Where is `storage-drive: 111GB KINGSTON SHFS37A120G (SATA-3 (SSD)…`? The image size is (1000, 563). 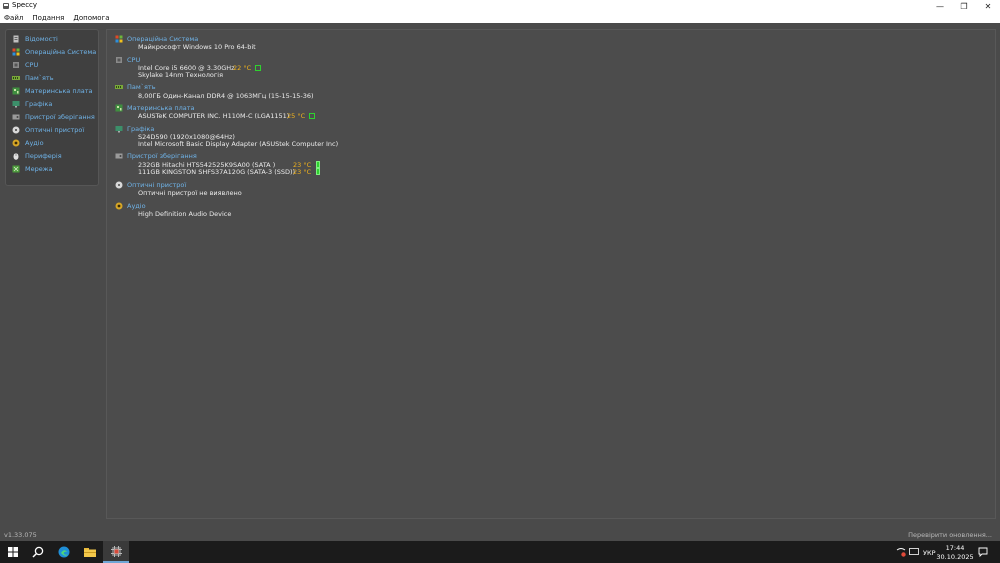
storage-drive: 111GB KINGSTON SHFS37A120G (SATA-3 (SSD)… is located at coordinates (217, 172).